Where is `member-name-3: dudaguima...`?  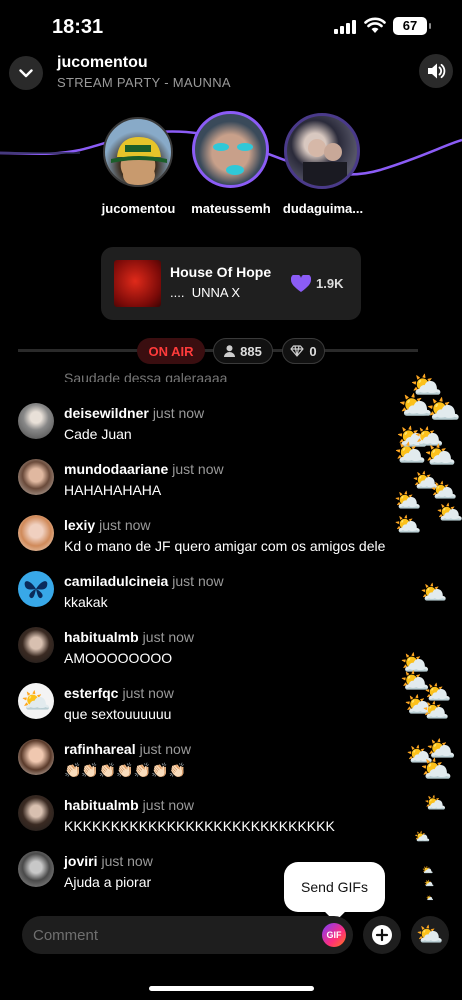 member-name-3: dudaguima... is located at coordinates (323, 208).